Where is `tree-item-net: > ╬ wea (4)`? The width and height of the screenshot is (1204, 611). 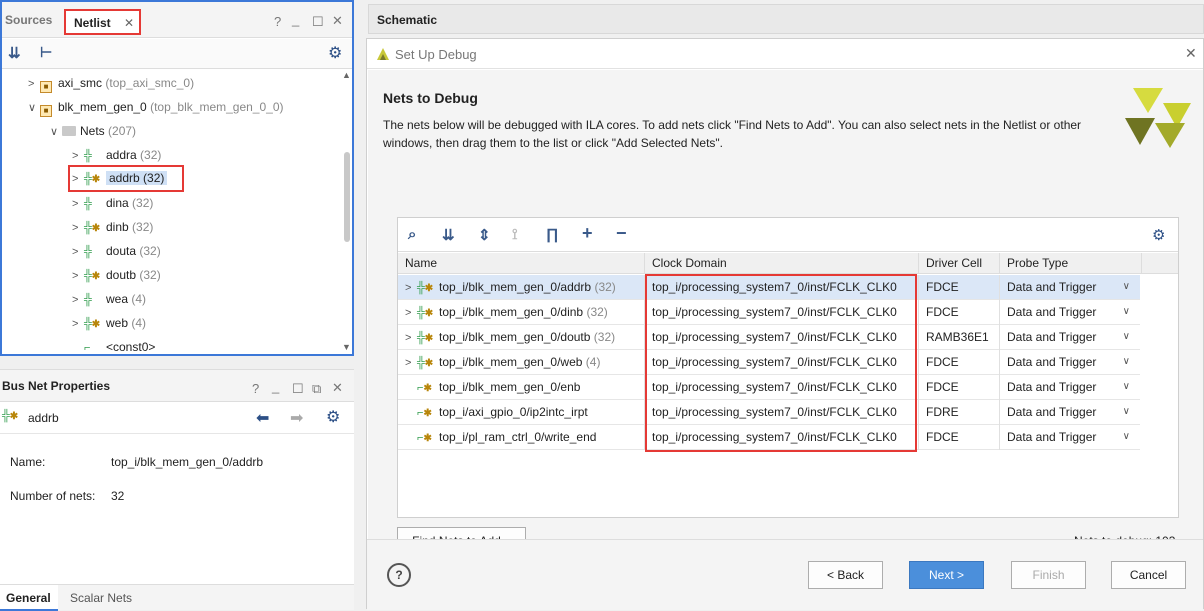
tree-item-net: > ╬ wea (4) is located at coordinates (109, 299).